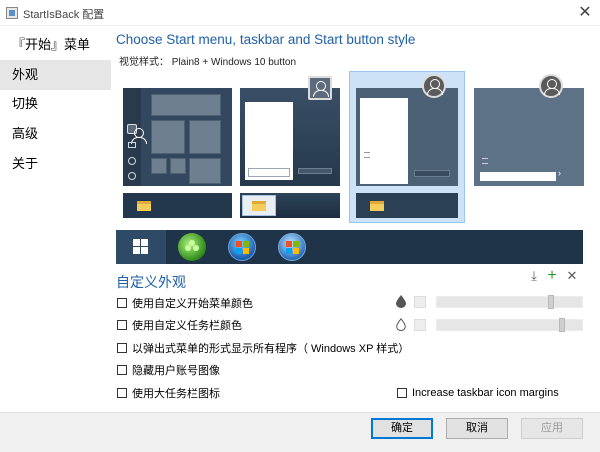 This screenshot has width=600, height=452. Describe the element at coordinates (552, 276) in the screenshot. I see `plus-icon: +` at that location.